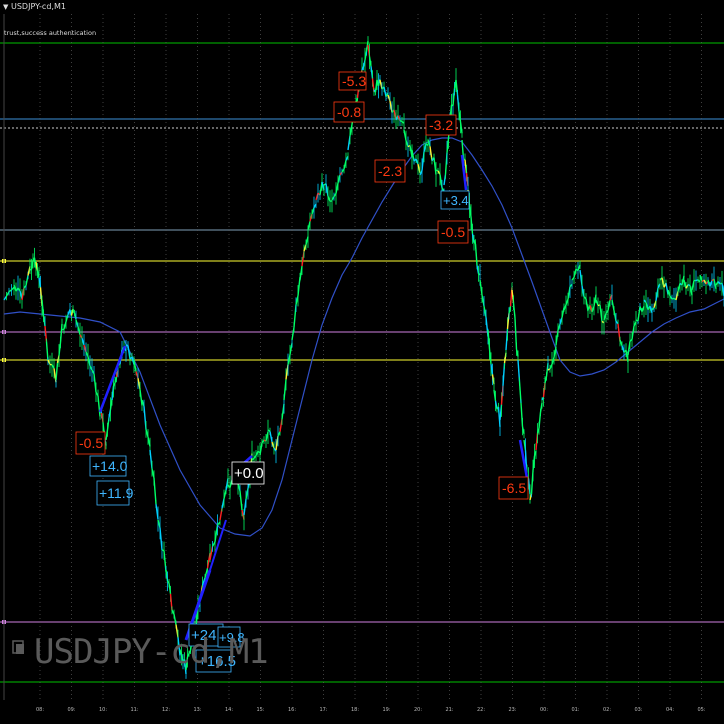 This screenshot has height=724, width=724. I want to click on trade-label-text: +3.4, so click(456, 200).